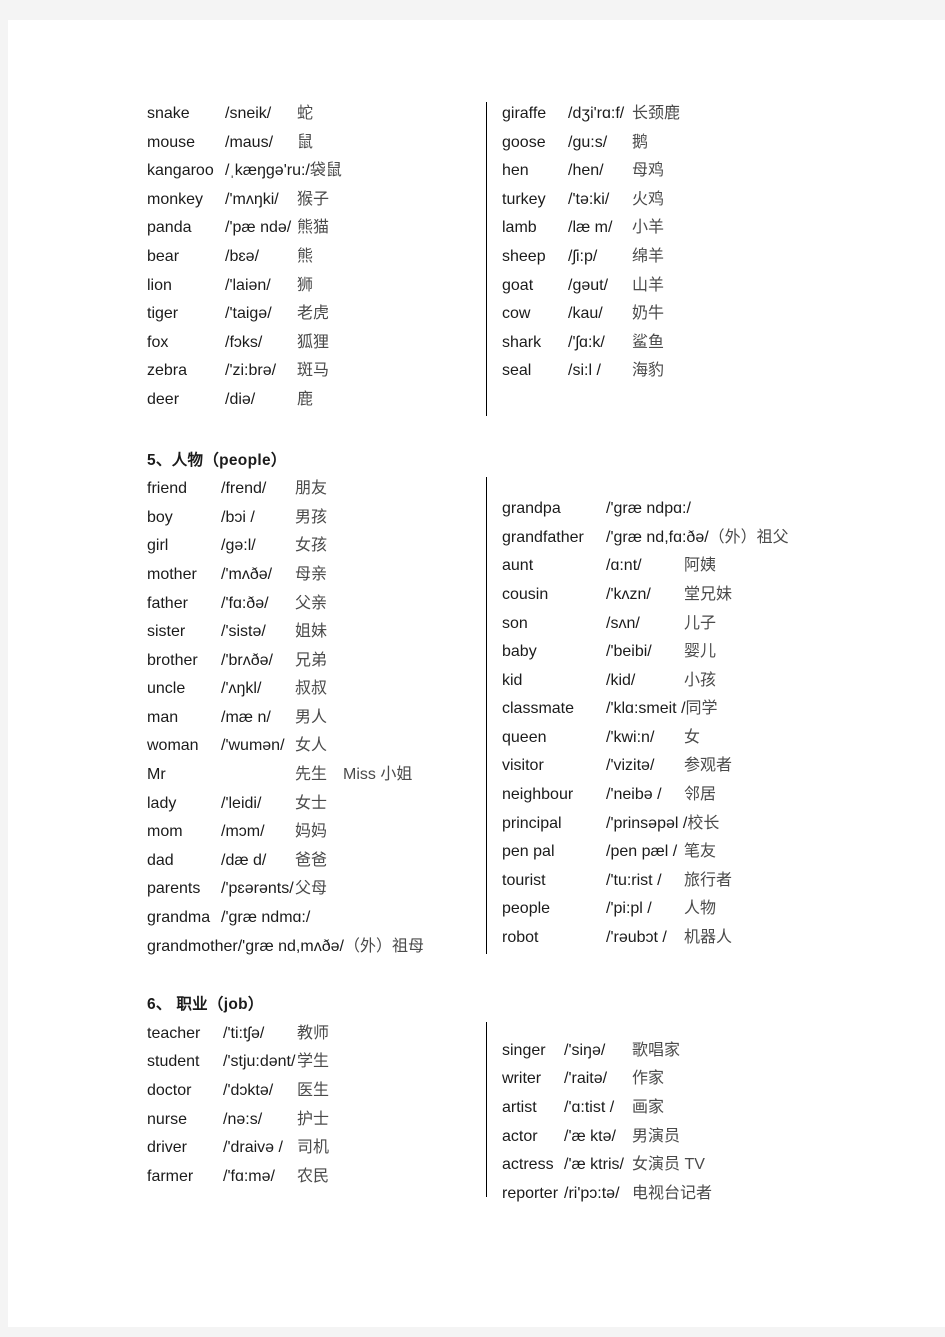  I want to click on entry-word: kid, so click(512, 680).